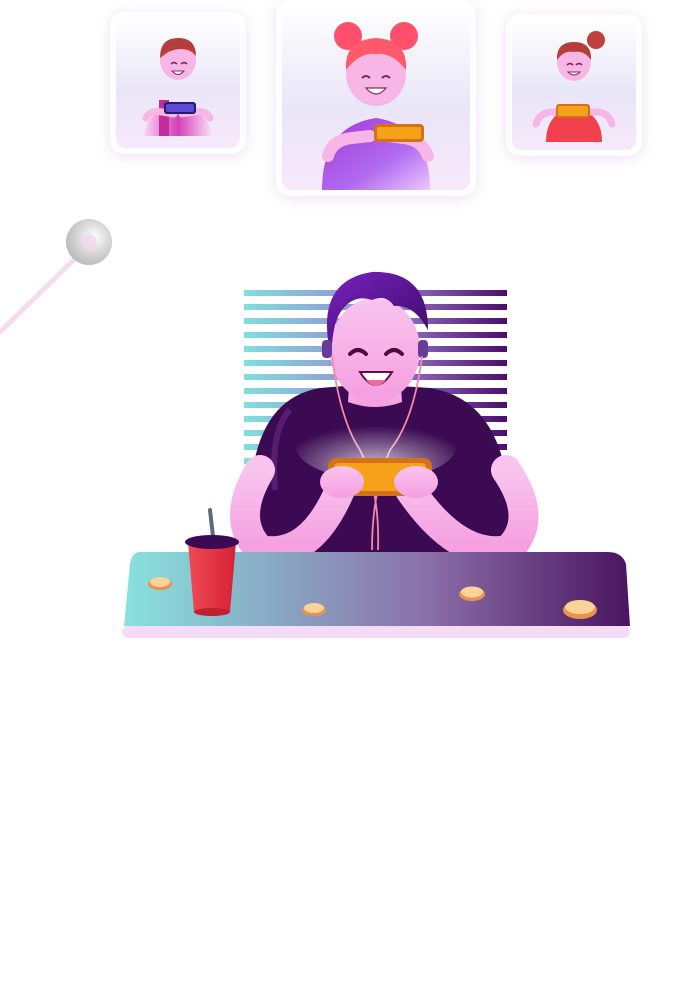 This screenshot has width=696, height=998. I want to click on friend-avatar-girl-bun, so click(574, 86).